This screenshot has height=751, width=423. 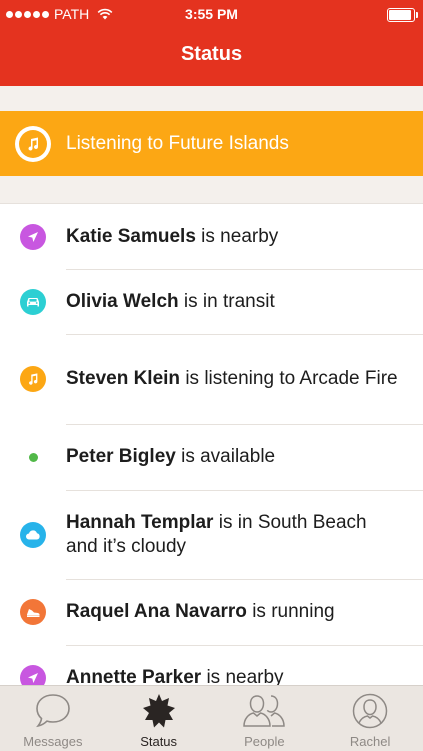 What do you see at coordinates (370, 711) in the screenshot?
I see `profile-icon` at bounding box center [370, 711].